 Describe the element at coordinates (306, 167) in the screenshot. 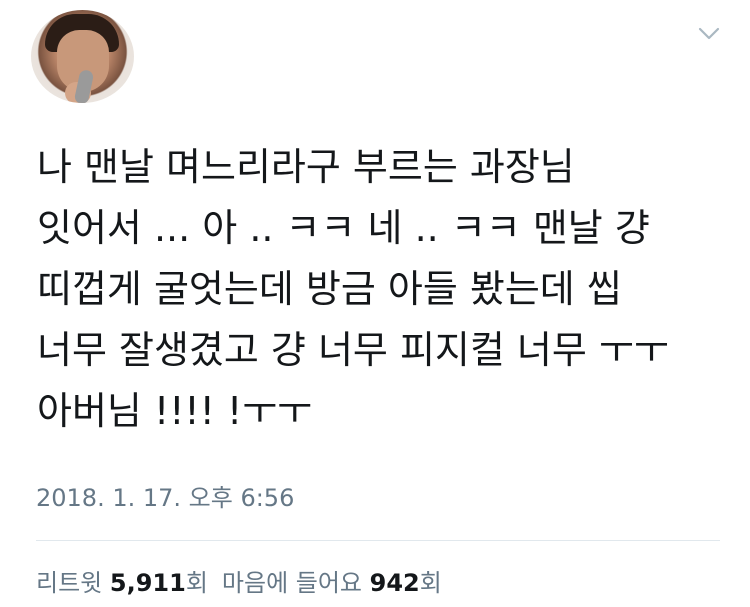

I see `tweet-line: 나 맨날 며느리라구 부르는 과장님` at that location.